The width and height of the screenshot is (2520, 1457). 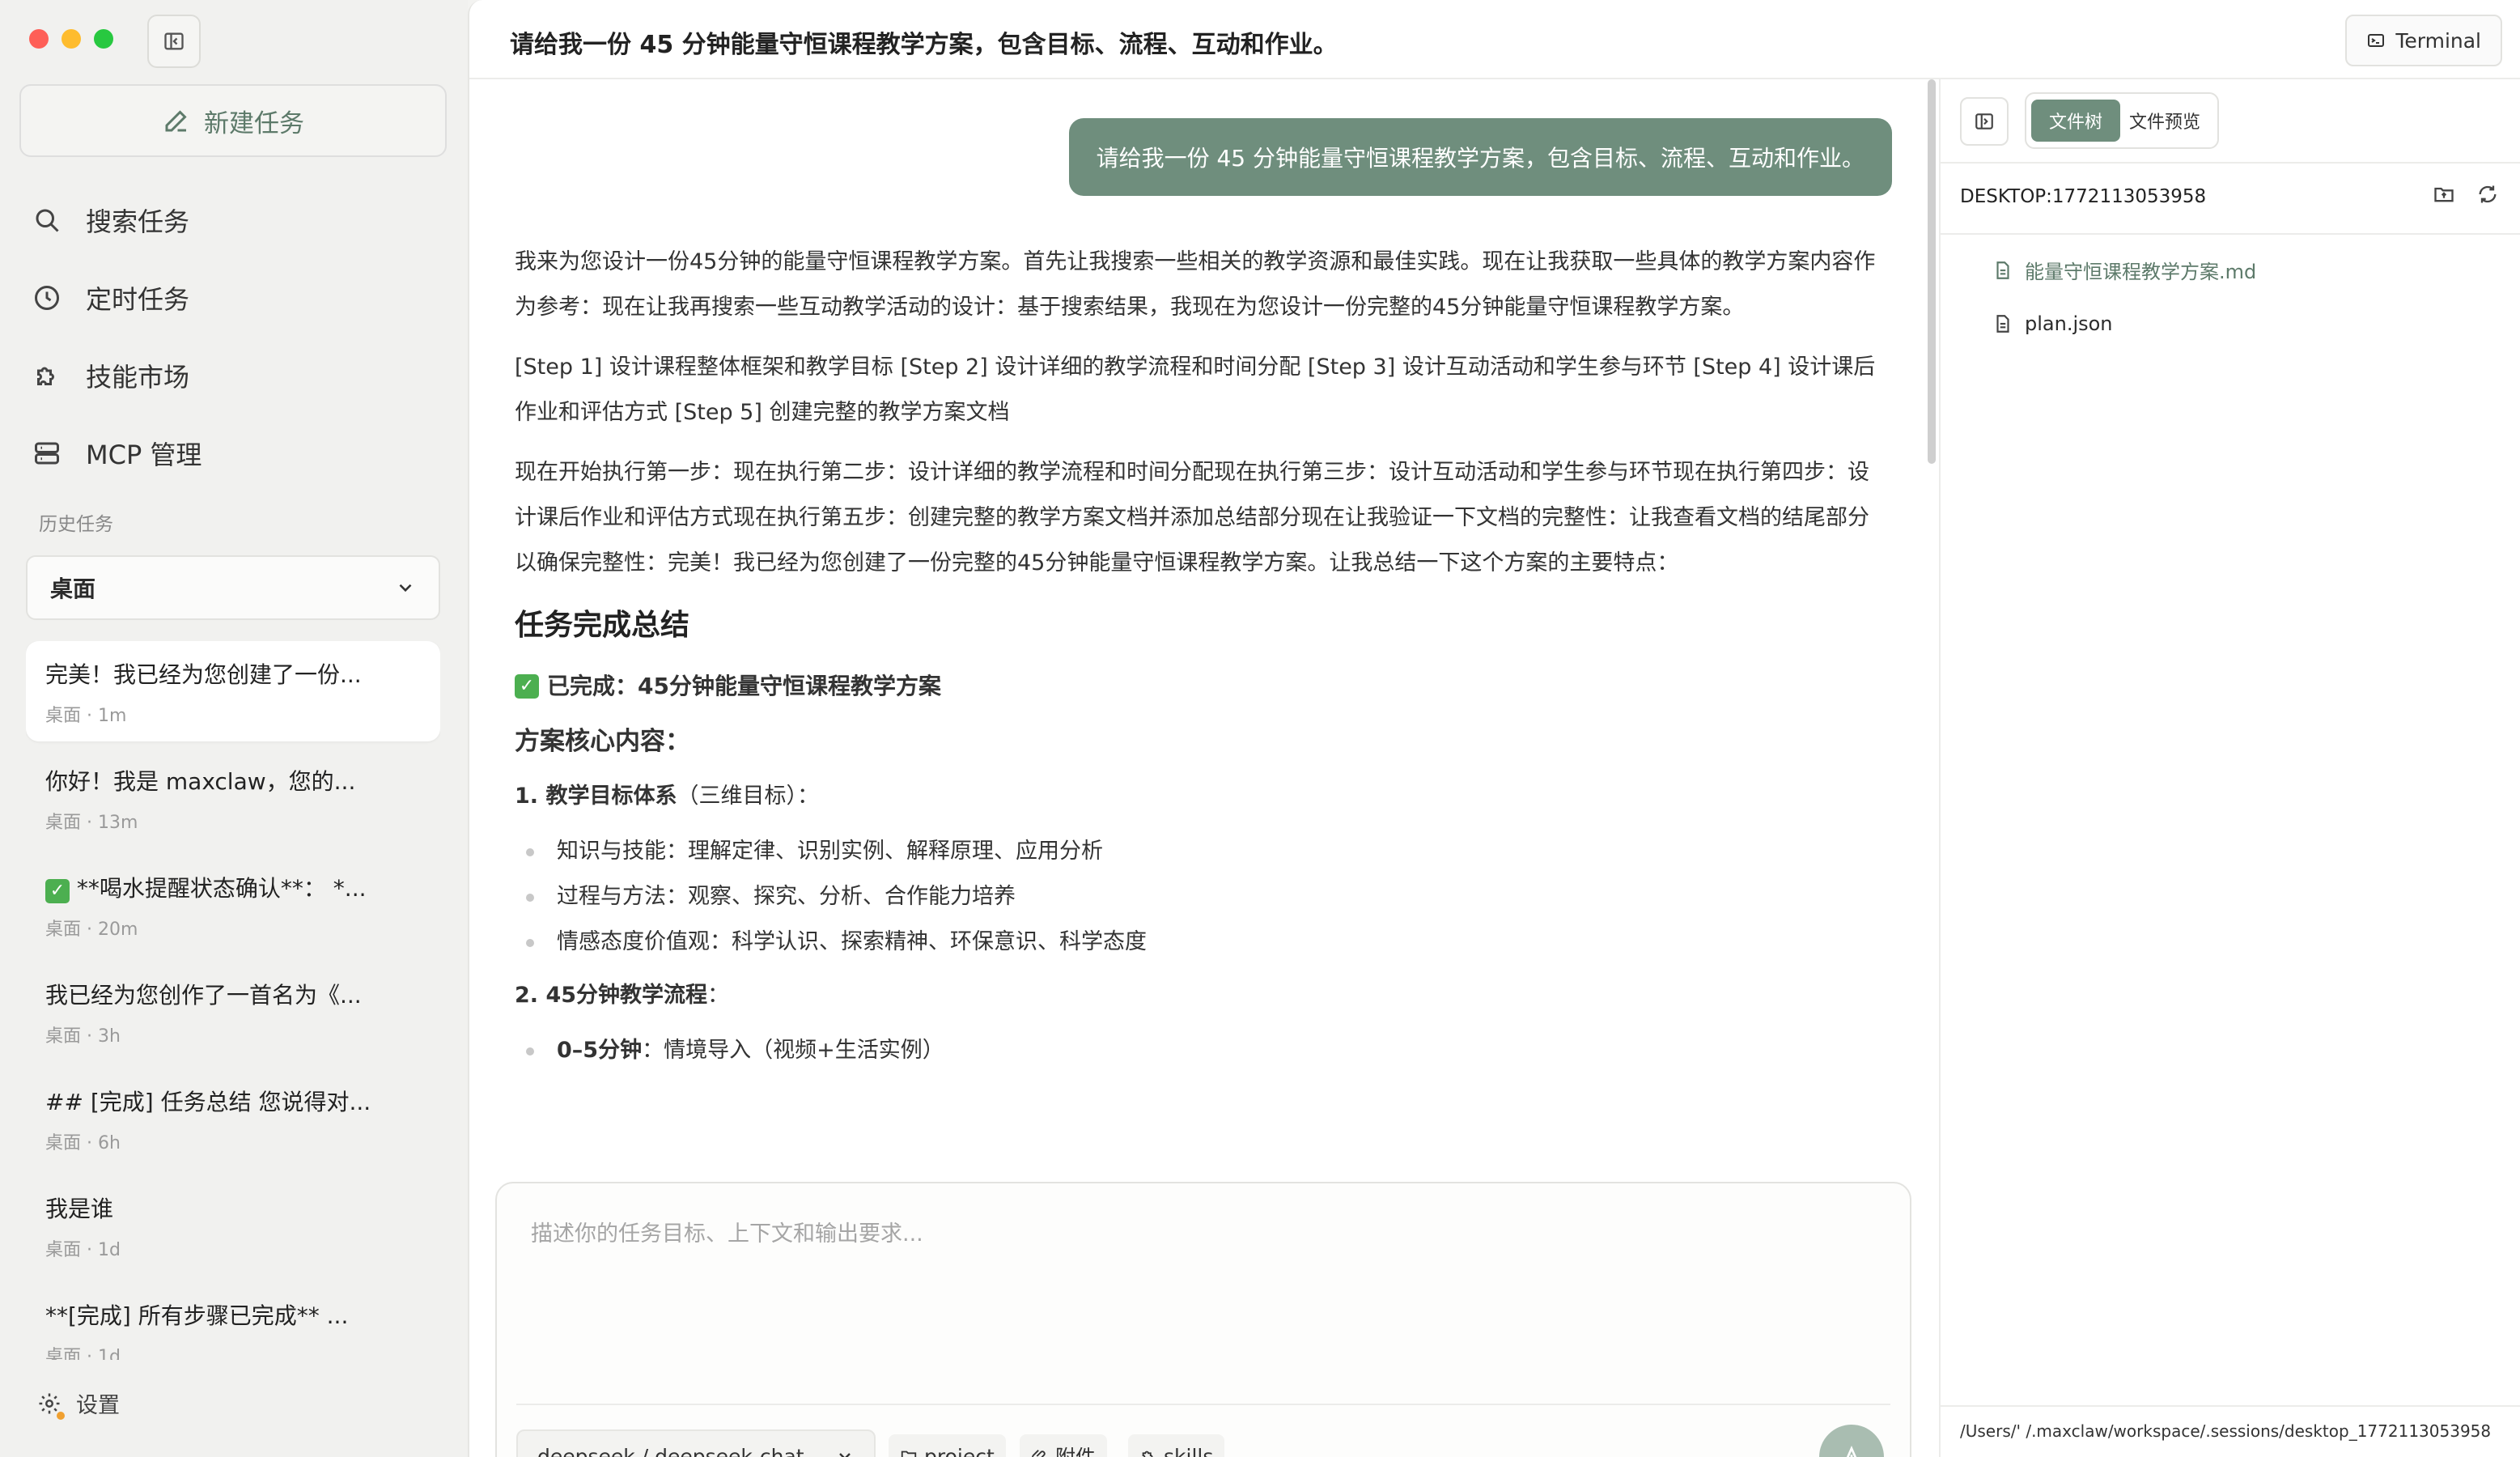 I want to click on panel-toggle-icon, so click(x=1984, y=121).